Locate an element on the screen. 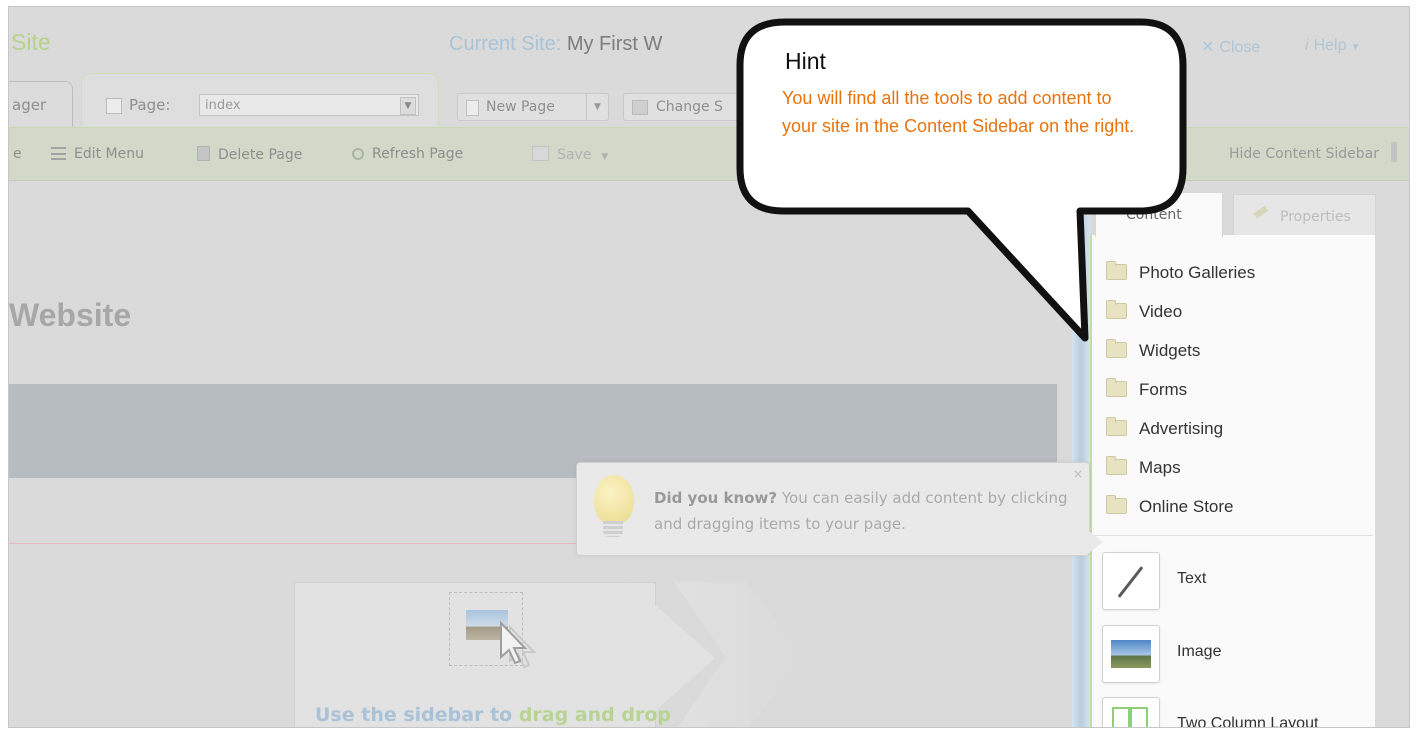 The image size is (1421, 730). hint-callout is located at coordinates (961, 180).